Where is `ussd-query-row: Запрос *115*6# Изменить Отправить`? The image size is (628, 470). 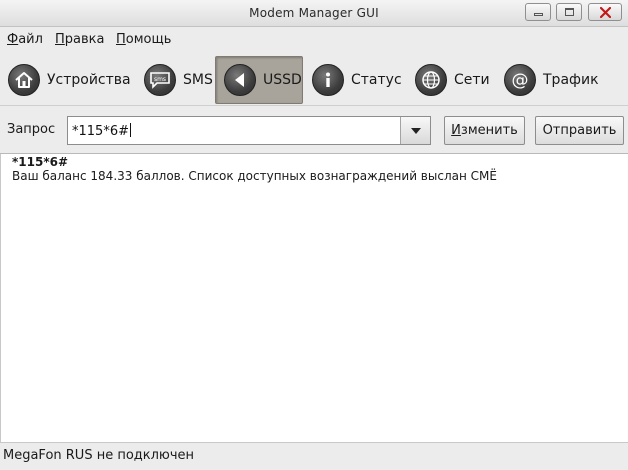 ussd-query-row: Запрос *115*6# Изменить Отправить is located at coordinates (314, 130).